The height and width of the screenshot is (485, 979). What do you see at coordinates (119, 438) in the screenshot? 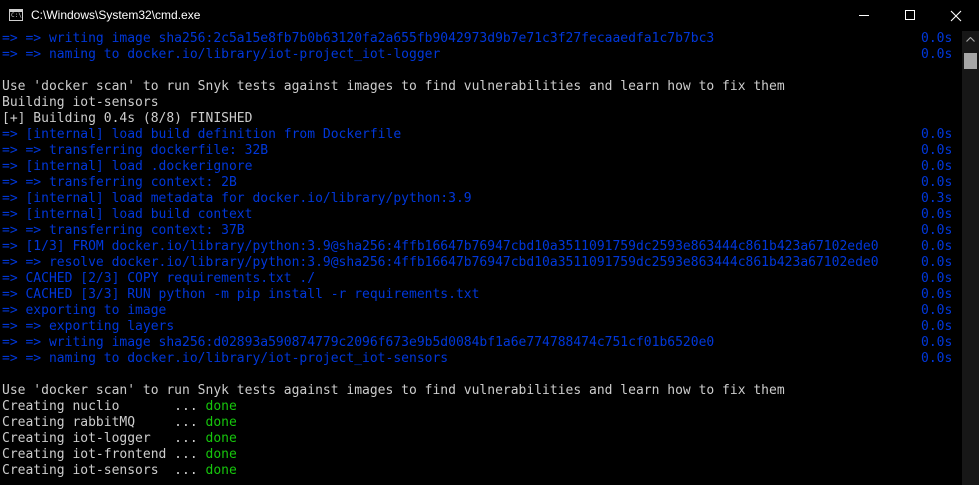
I see `console-line-text: Creating iot-logger ... done` at bounding box center [119, 438].